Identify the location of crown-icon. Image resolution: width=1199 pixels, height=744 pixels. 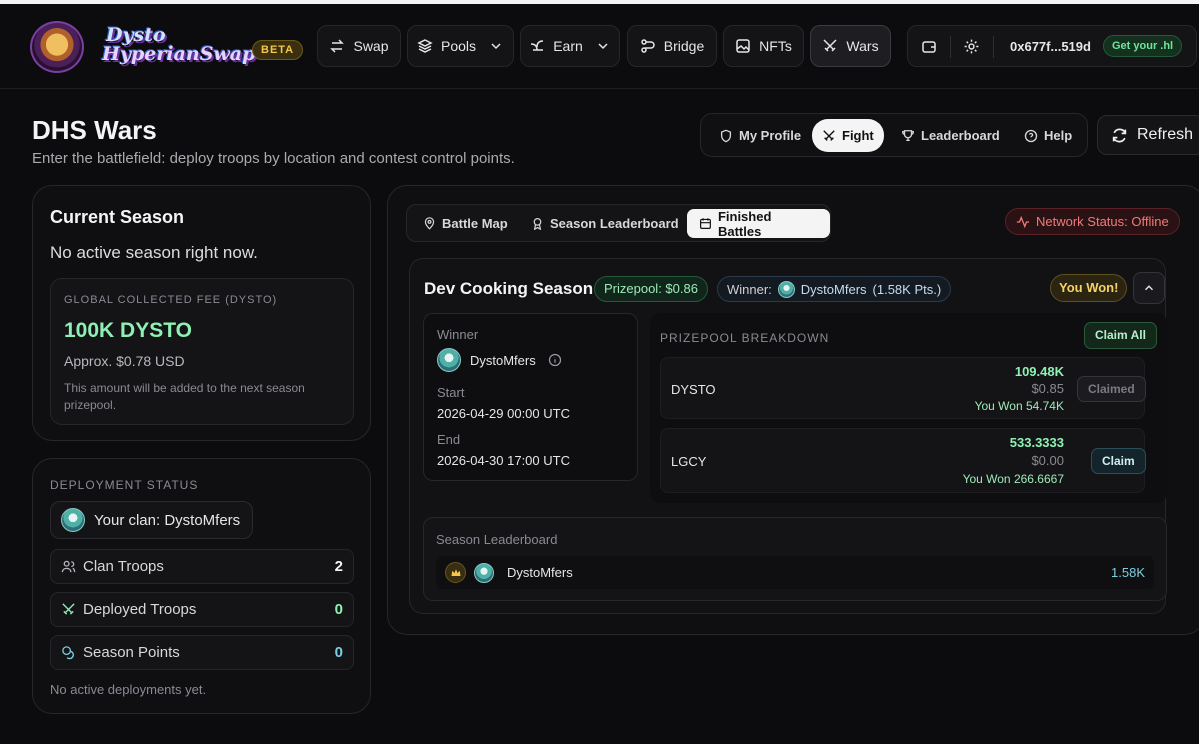
(455, 572).